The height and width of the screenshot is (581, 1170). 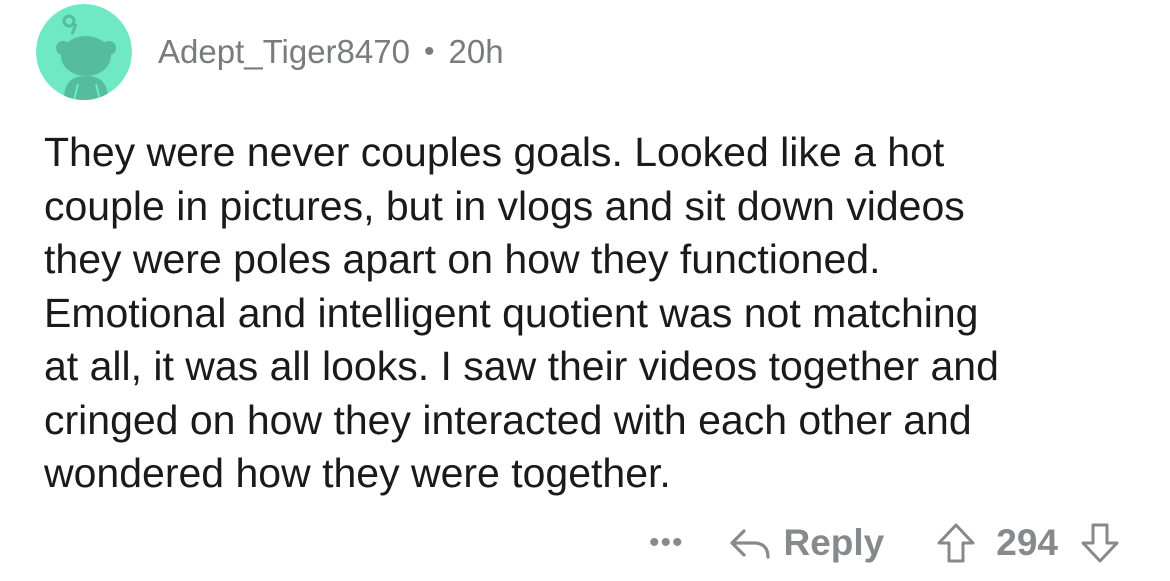 What do you see at coordinates (476, 51) in the screenshot?
I see `comment-age: 20h` at bounding box center [476, 51].